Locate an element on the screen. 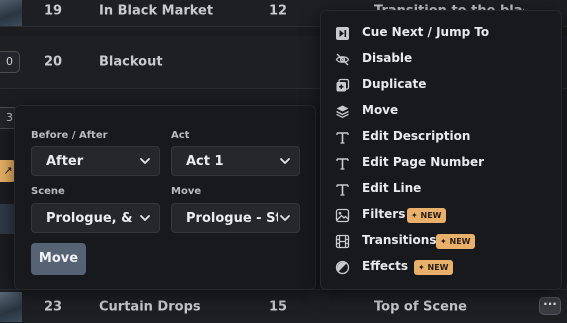 Image resolution: width=567 pixels, height=323 pixels. menu-item-edit-page-number: Edit Page Number is located at coordinates (441, 163).